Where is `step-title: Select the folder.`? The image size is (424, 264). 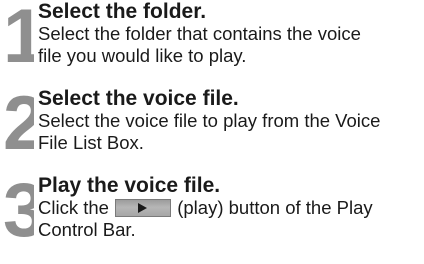 step-title: Select the folder. is located at coordinates (122, 11).